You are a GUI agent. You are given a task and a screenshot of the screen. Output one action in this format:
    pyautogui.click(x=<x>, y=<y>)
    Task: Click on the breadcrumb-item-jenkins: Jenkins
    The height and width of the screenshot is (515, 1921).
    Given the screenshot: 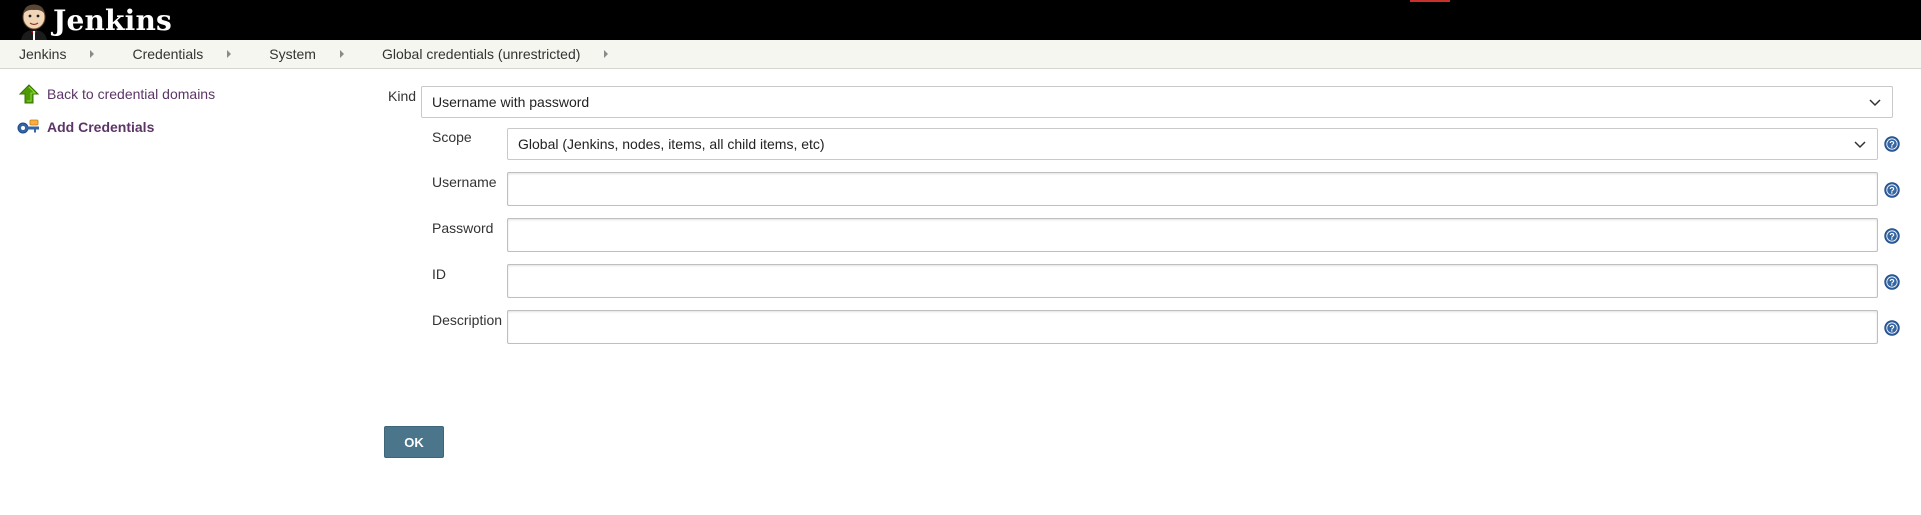 What is the action you would take?
    pyautogui.click(x=75, y=54)
    